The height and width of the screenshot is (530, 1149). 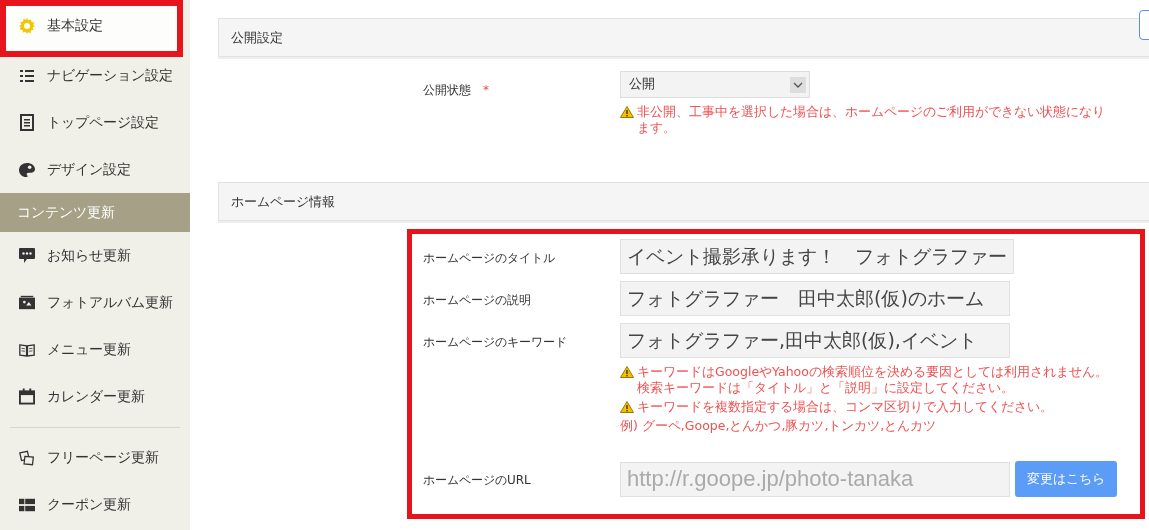 I want to click on field-label: ホームページのURL, so click(x=477, y=480).